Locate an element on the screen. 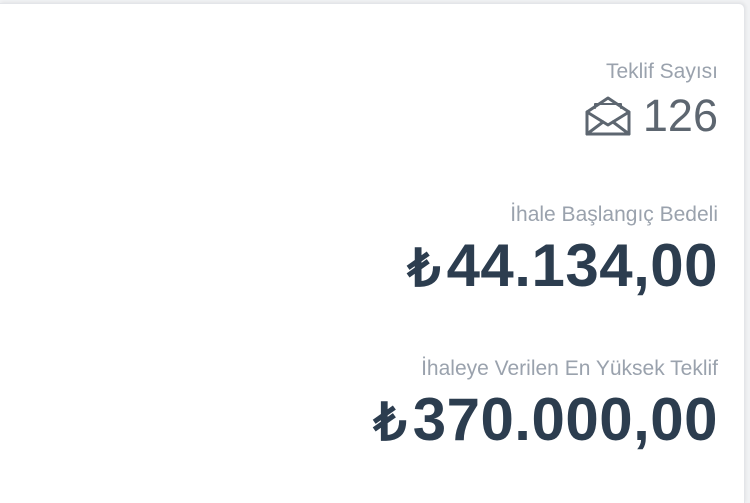 The width and height of the screenshot is (750, 503). offer-count-stat: Teklif Sayısı 126 is located at coordinates (649, 99).